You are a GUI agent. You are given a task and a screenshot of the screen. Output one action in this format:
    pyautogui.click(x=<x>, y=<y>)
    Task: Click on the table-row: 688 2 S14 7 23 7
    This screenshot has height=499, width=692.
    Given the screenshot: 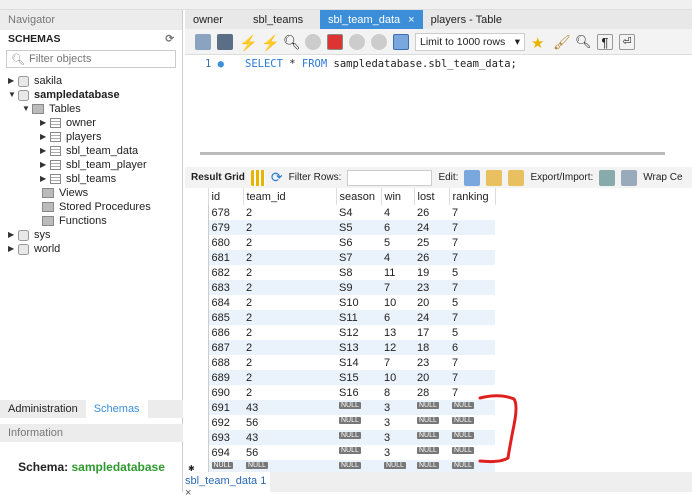 What is the action you would take?
    pyautogui.click(x=340, y=362)
    